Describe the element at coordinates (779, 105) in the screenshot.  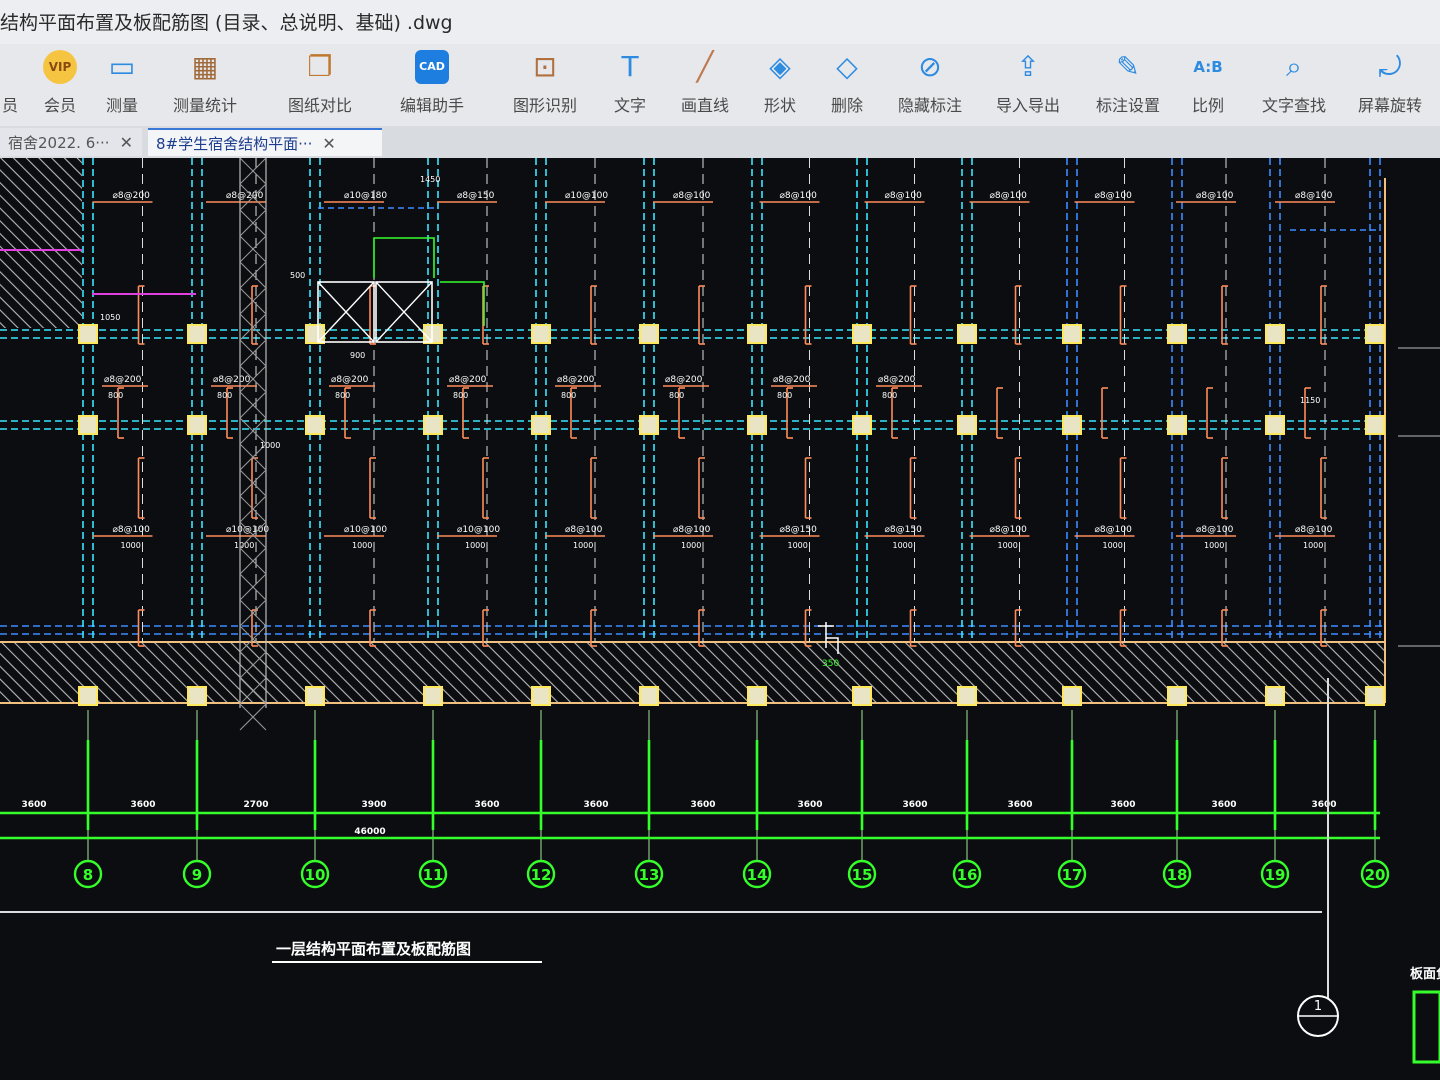
I see `tool-label: 形状` at that location.